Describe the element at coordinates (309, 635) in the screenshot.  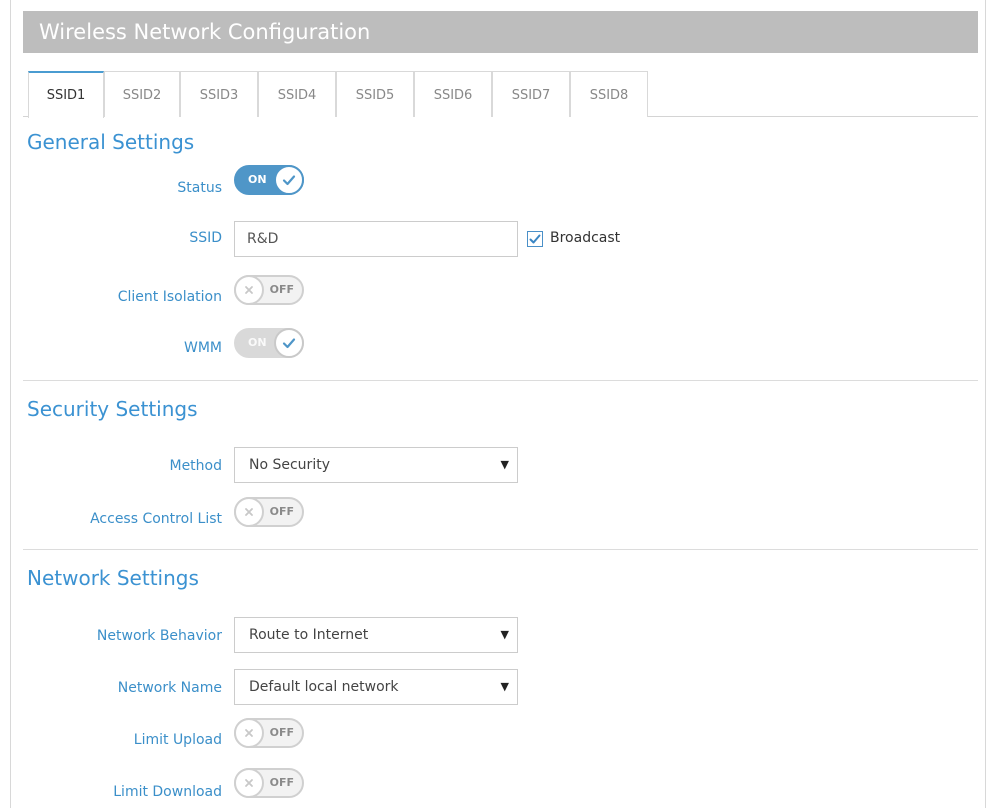
I see `network-behavior-value: Route to Internet` at that location.